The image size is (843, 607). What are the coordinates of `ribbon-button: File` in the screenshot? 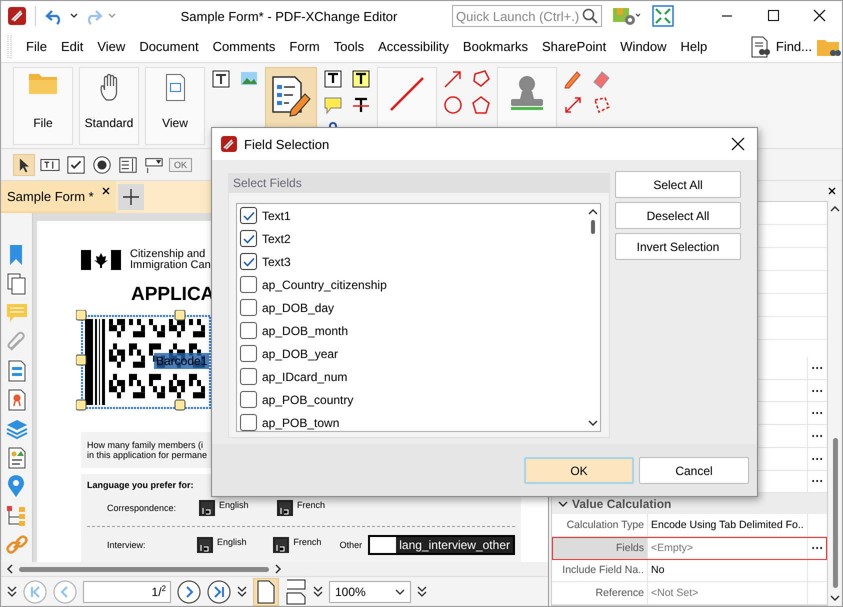 It's located at (43, 106).